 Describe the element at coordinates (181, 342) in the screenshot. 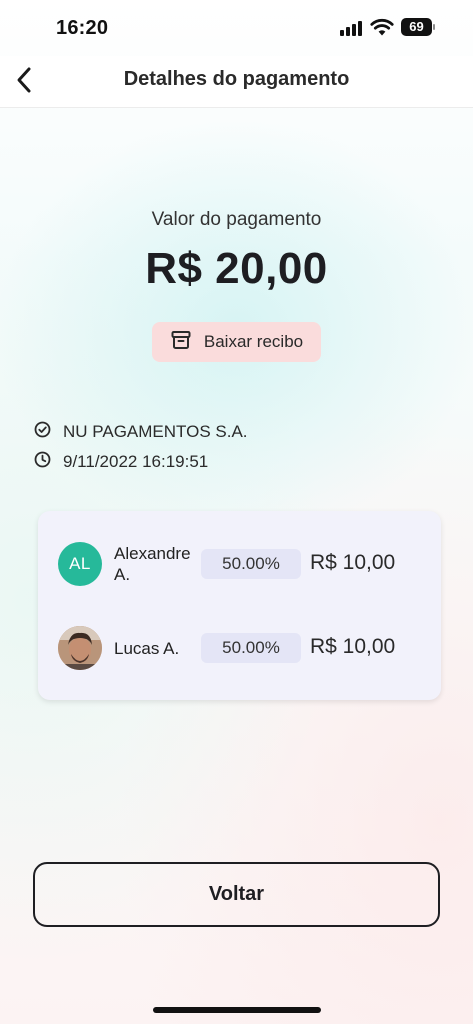

I see `archive-box-icon` at that location.